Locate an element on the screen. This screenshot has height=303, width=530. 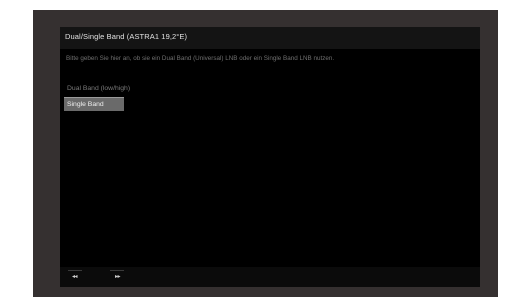
back-button: ◂◂ is located at coordinates (75, 277).